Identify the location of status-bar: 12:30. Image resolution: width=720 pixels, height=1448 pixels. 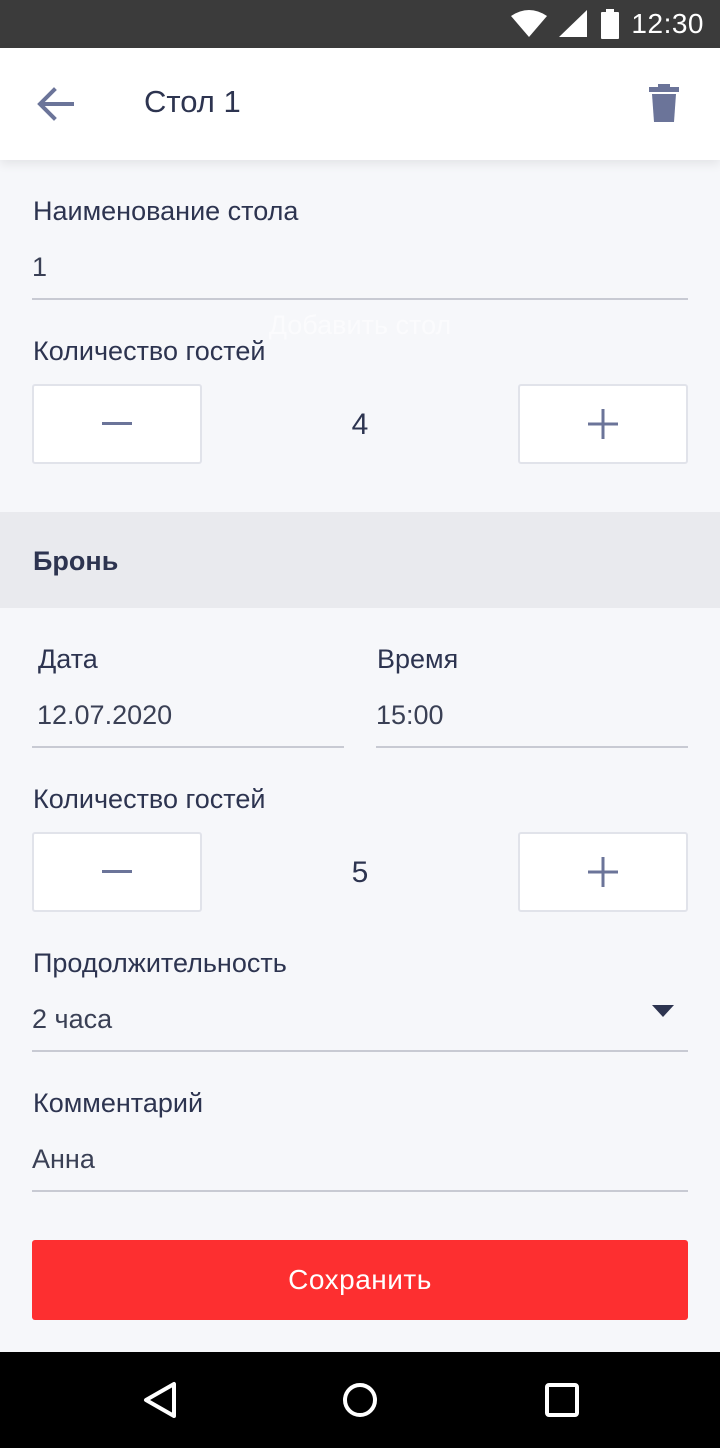
(360, 24).